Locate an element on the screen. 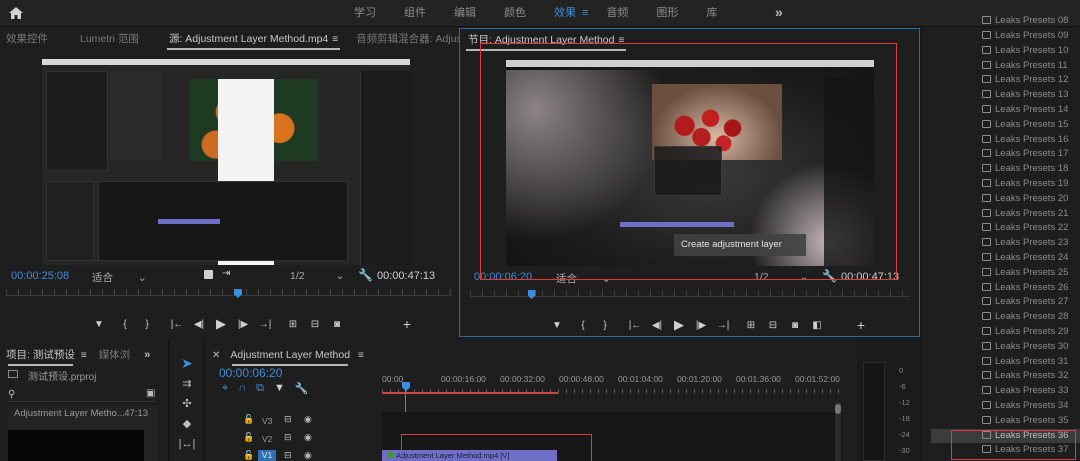 This screenshot has height=461, width=1080. preset-item: Leaks Presets 33 is located at coordinates (1025, 391).